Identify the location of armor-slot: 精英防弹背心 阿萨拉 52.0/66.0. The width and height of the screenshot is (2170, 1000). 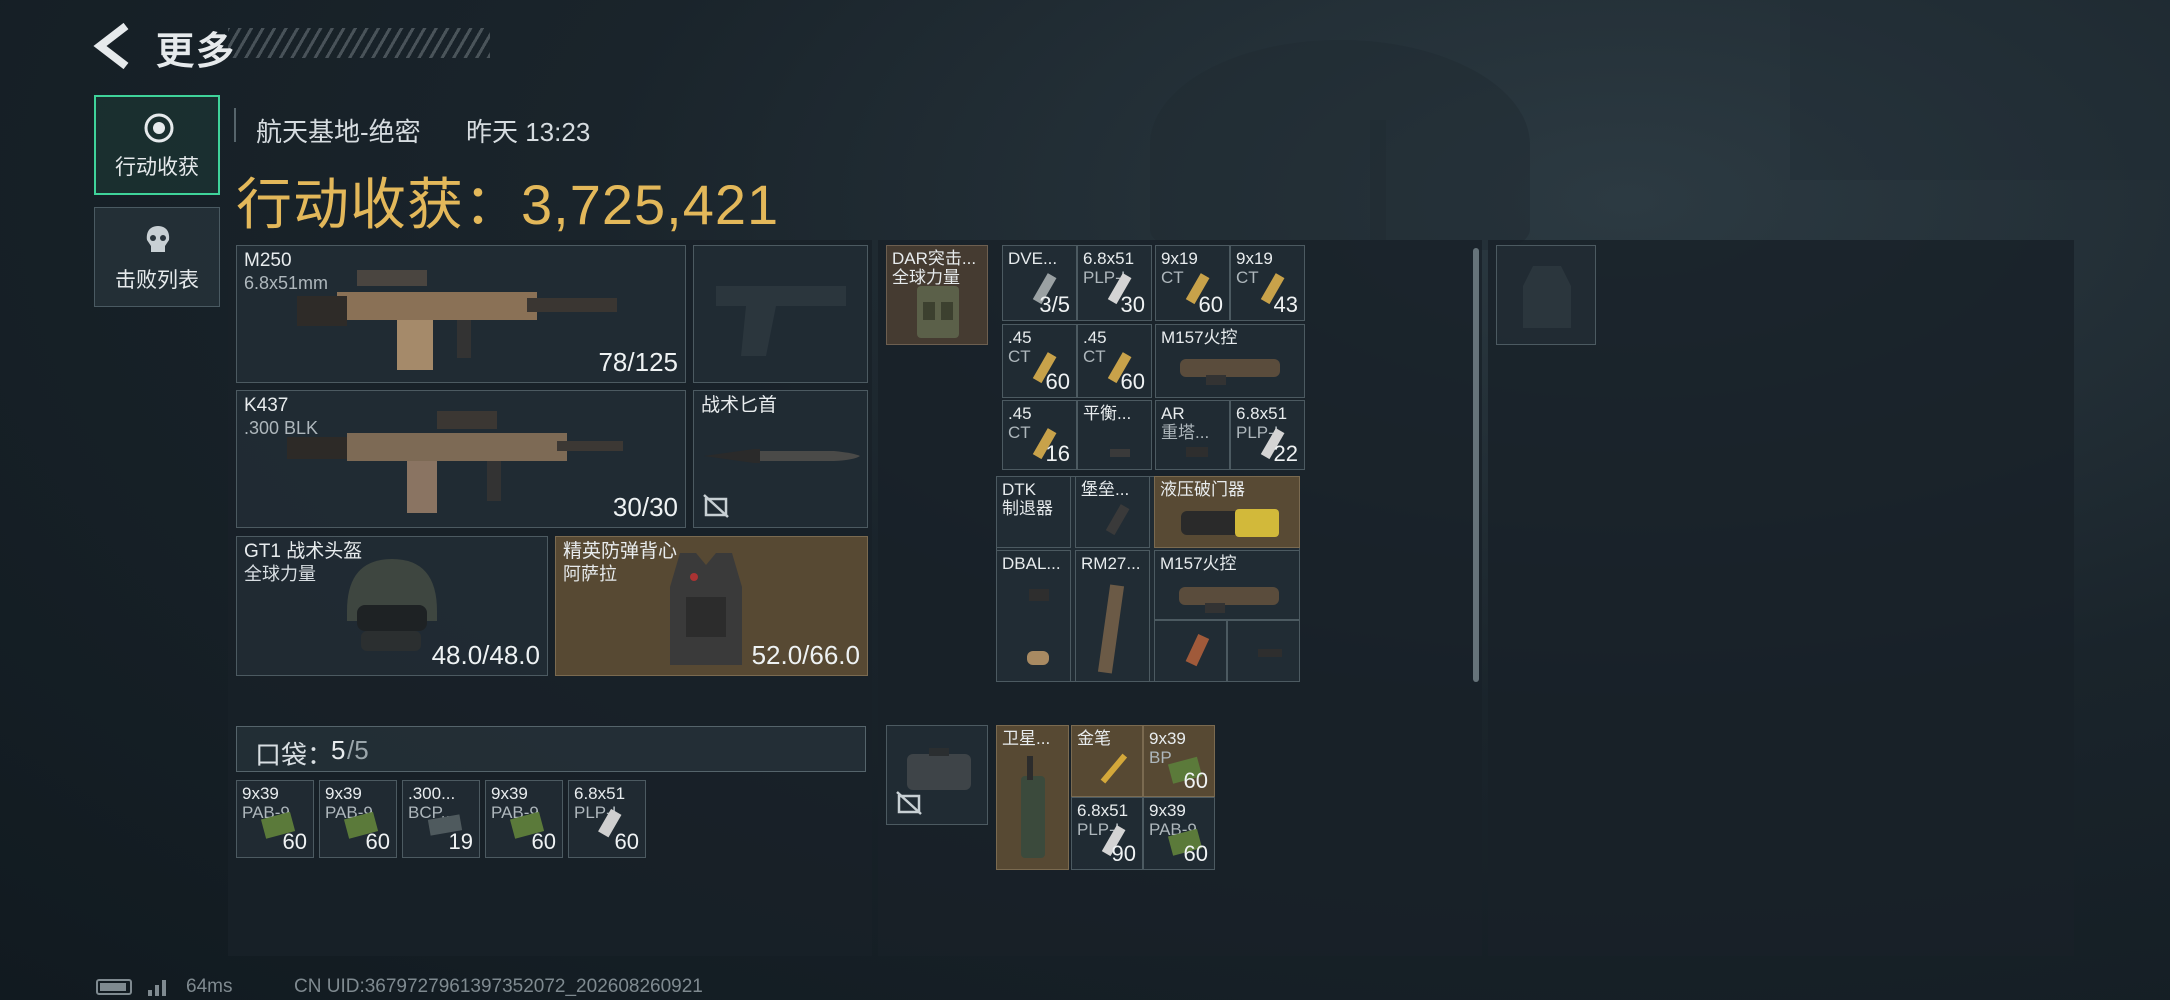
(711, 606).